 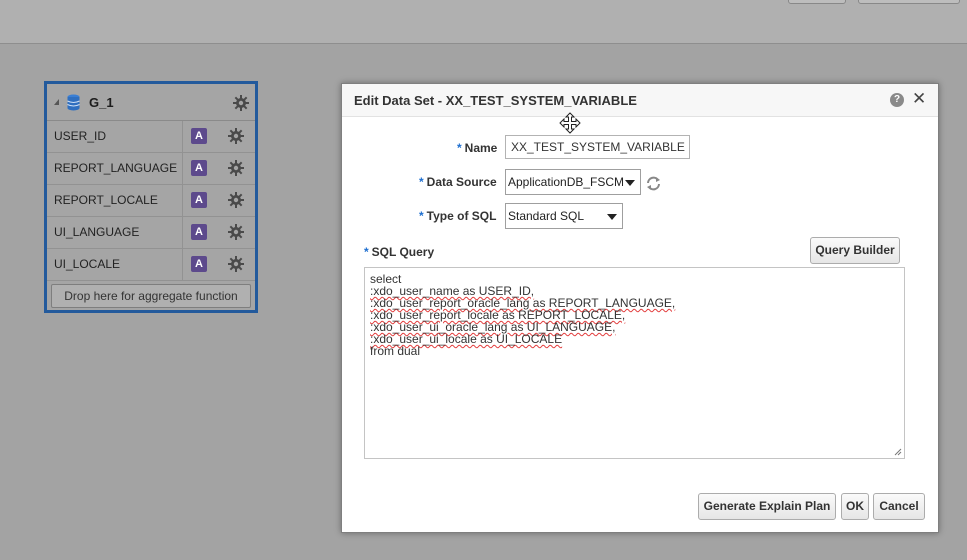 What do you see at coordinates (151, 102) in the screenshot?
I see `group-header: G_1` at bounding box center [151, 102].